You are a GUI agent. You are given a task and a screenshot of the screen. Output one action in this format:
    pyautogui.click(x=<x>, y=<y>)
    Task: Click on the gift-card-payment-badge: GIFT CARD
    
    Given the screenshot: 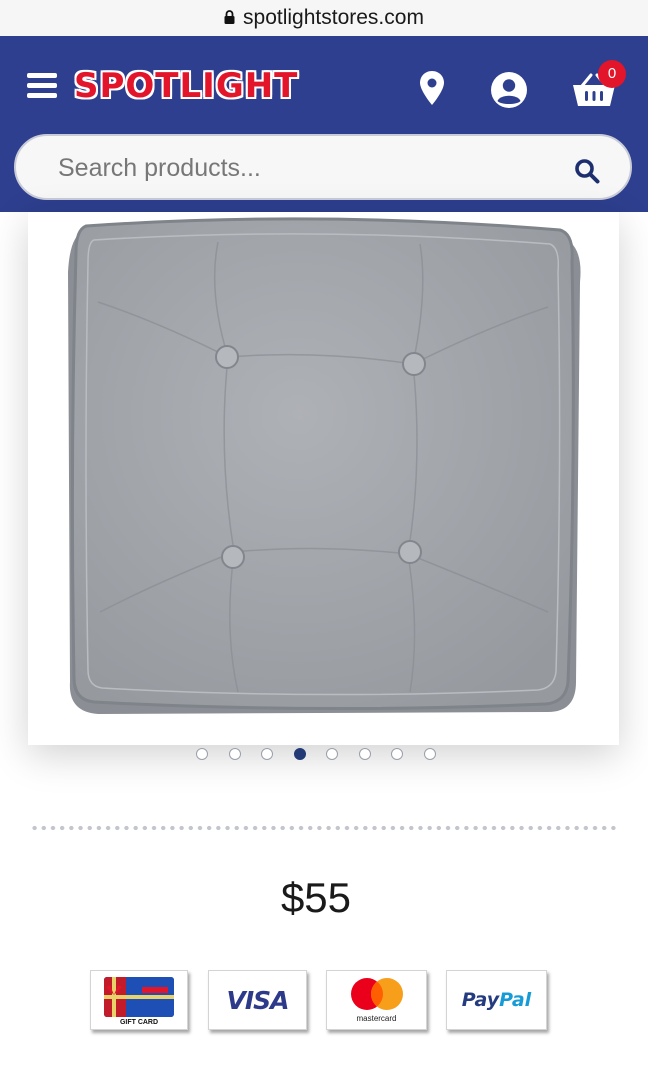 What is the action you would take?
    pyautogui.click(x=139, y=1000)
    